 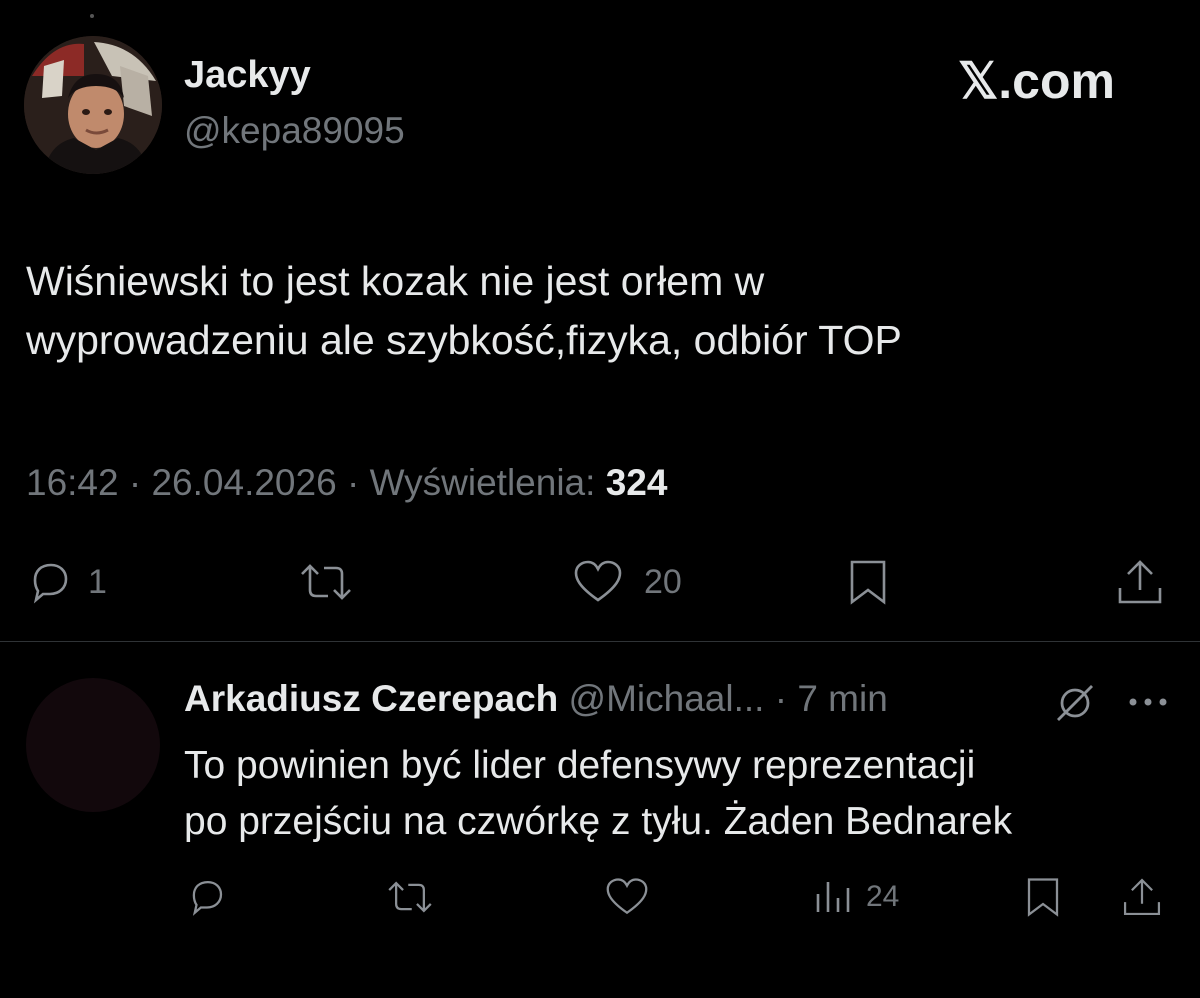 I want to click on like-button: 20, so click(x=627, y=582).